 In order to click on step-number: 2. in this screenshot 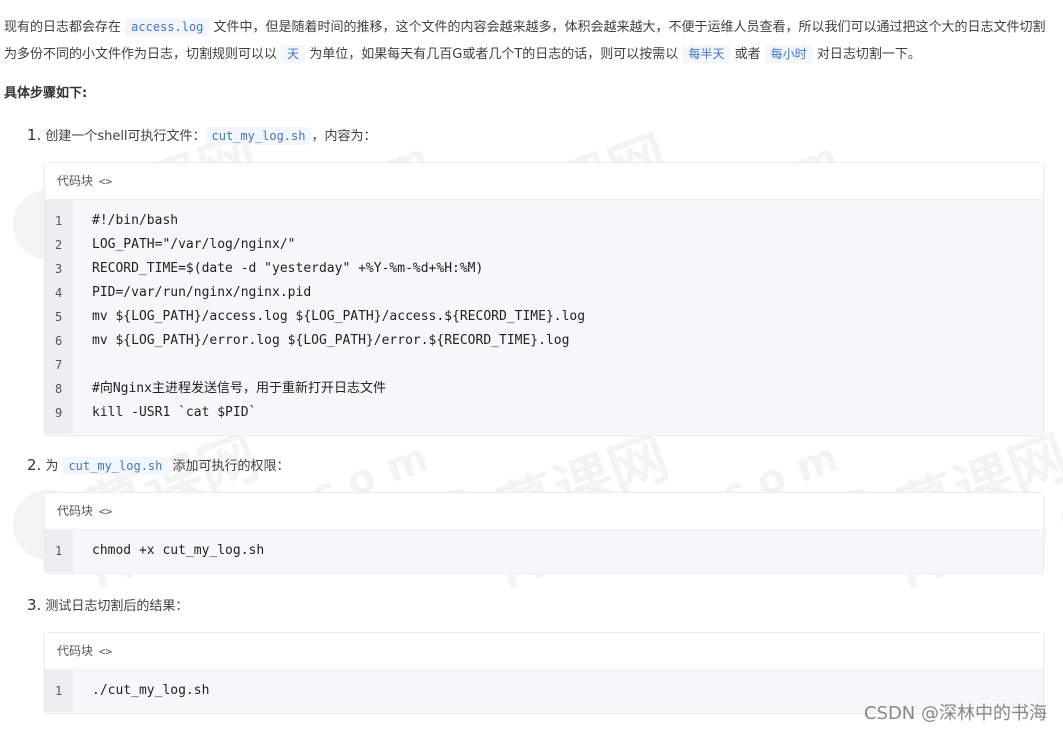, I will do `click(34, 465)`.